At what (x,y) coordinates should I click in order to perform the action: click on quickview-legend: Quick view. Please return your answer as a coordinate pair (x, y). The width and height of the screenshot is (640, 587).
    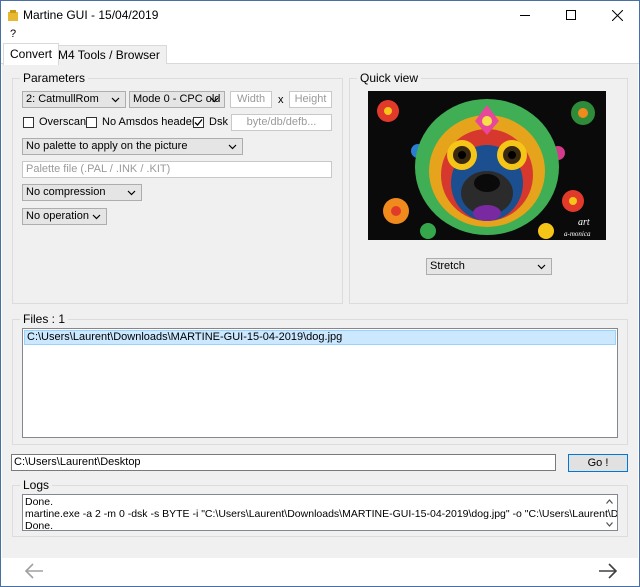
    Looking at the image, I should click on (389, 78).